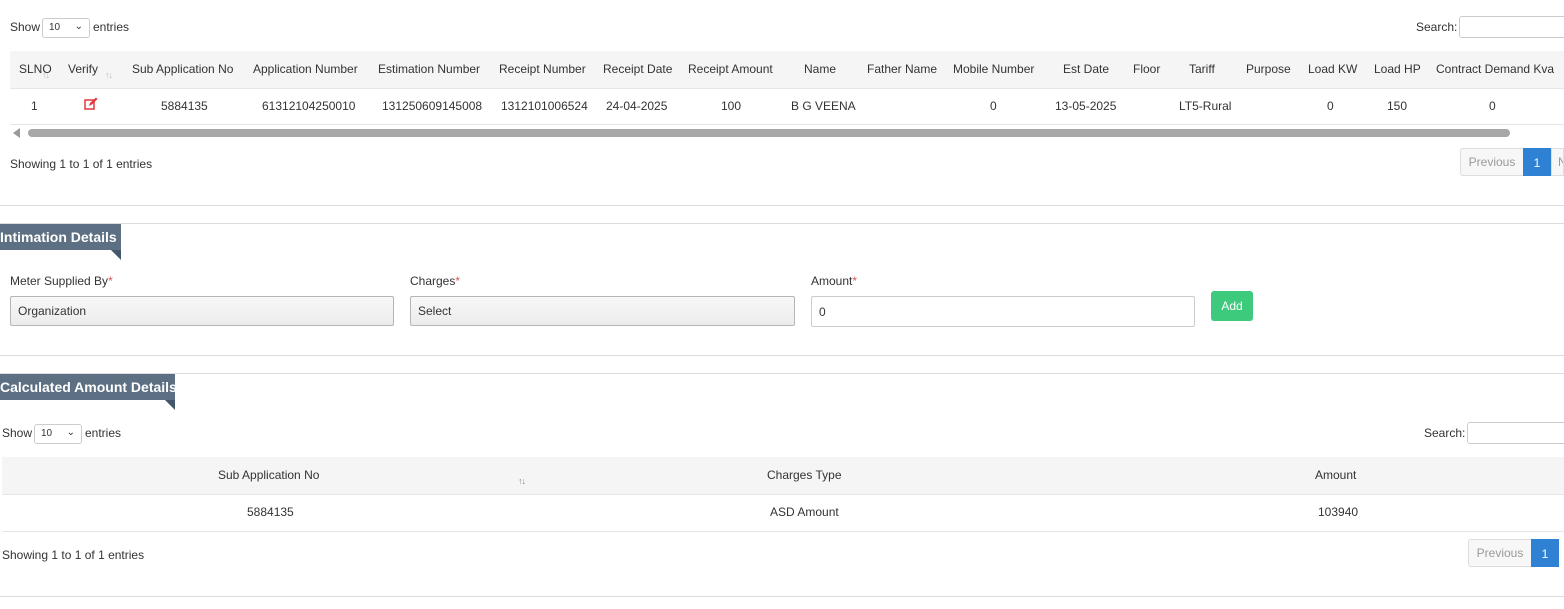  Describe the element at coordinates (1338, 512) in the screenshot. I see `cell-amount: 103940` at that location.